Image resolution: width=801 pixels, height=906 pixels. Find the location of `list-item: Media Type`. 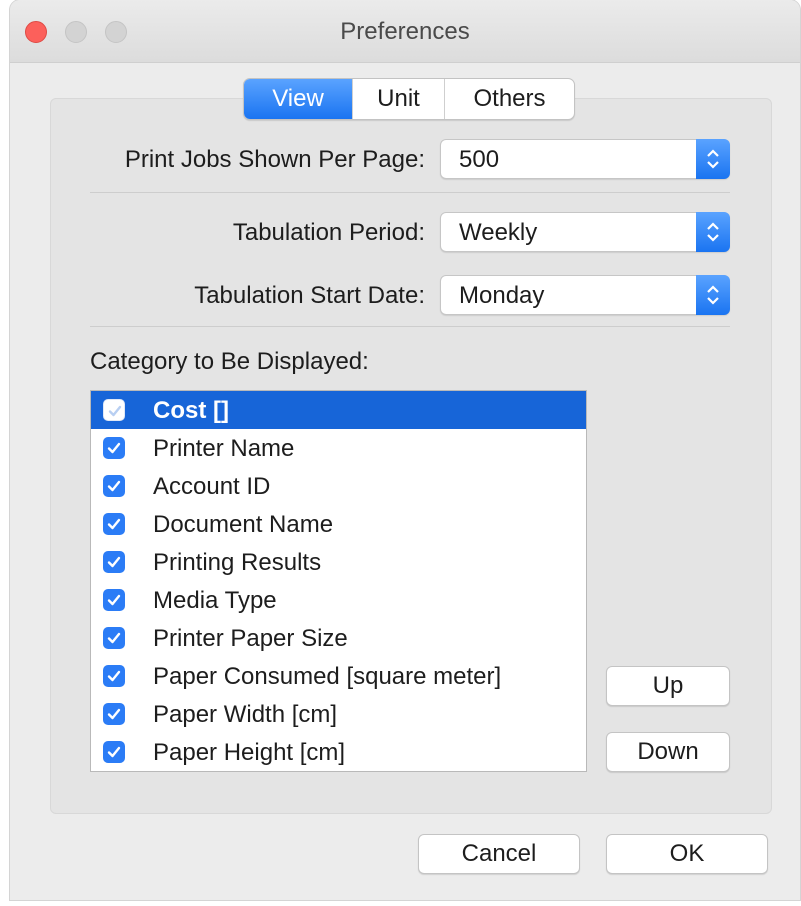

list-item: Media Type is located at coordinates (338, 600).